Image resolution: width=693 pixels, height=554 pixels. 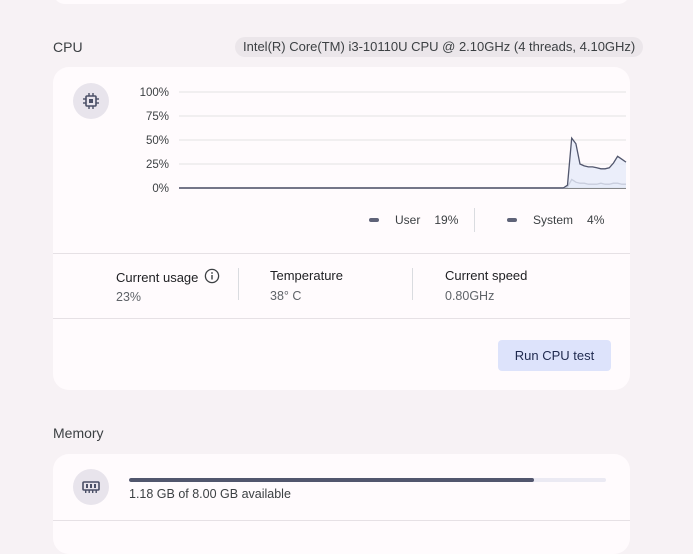 I want to click on legend-system-label: System, so click(x=553, y=220).